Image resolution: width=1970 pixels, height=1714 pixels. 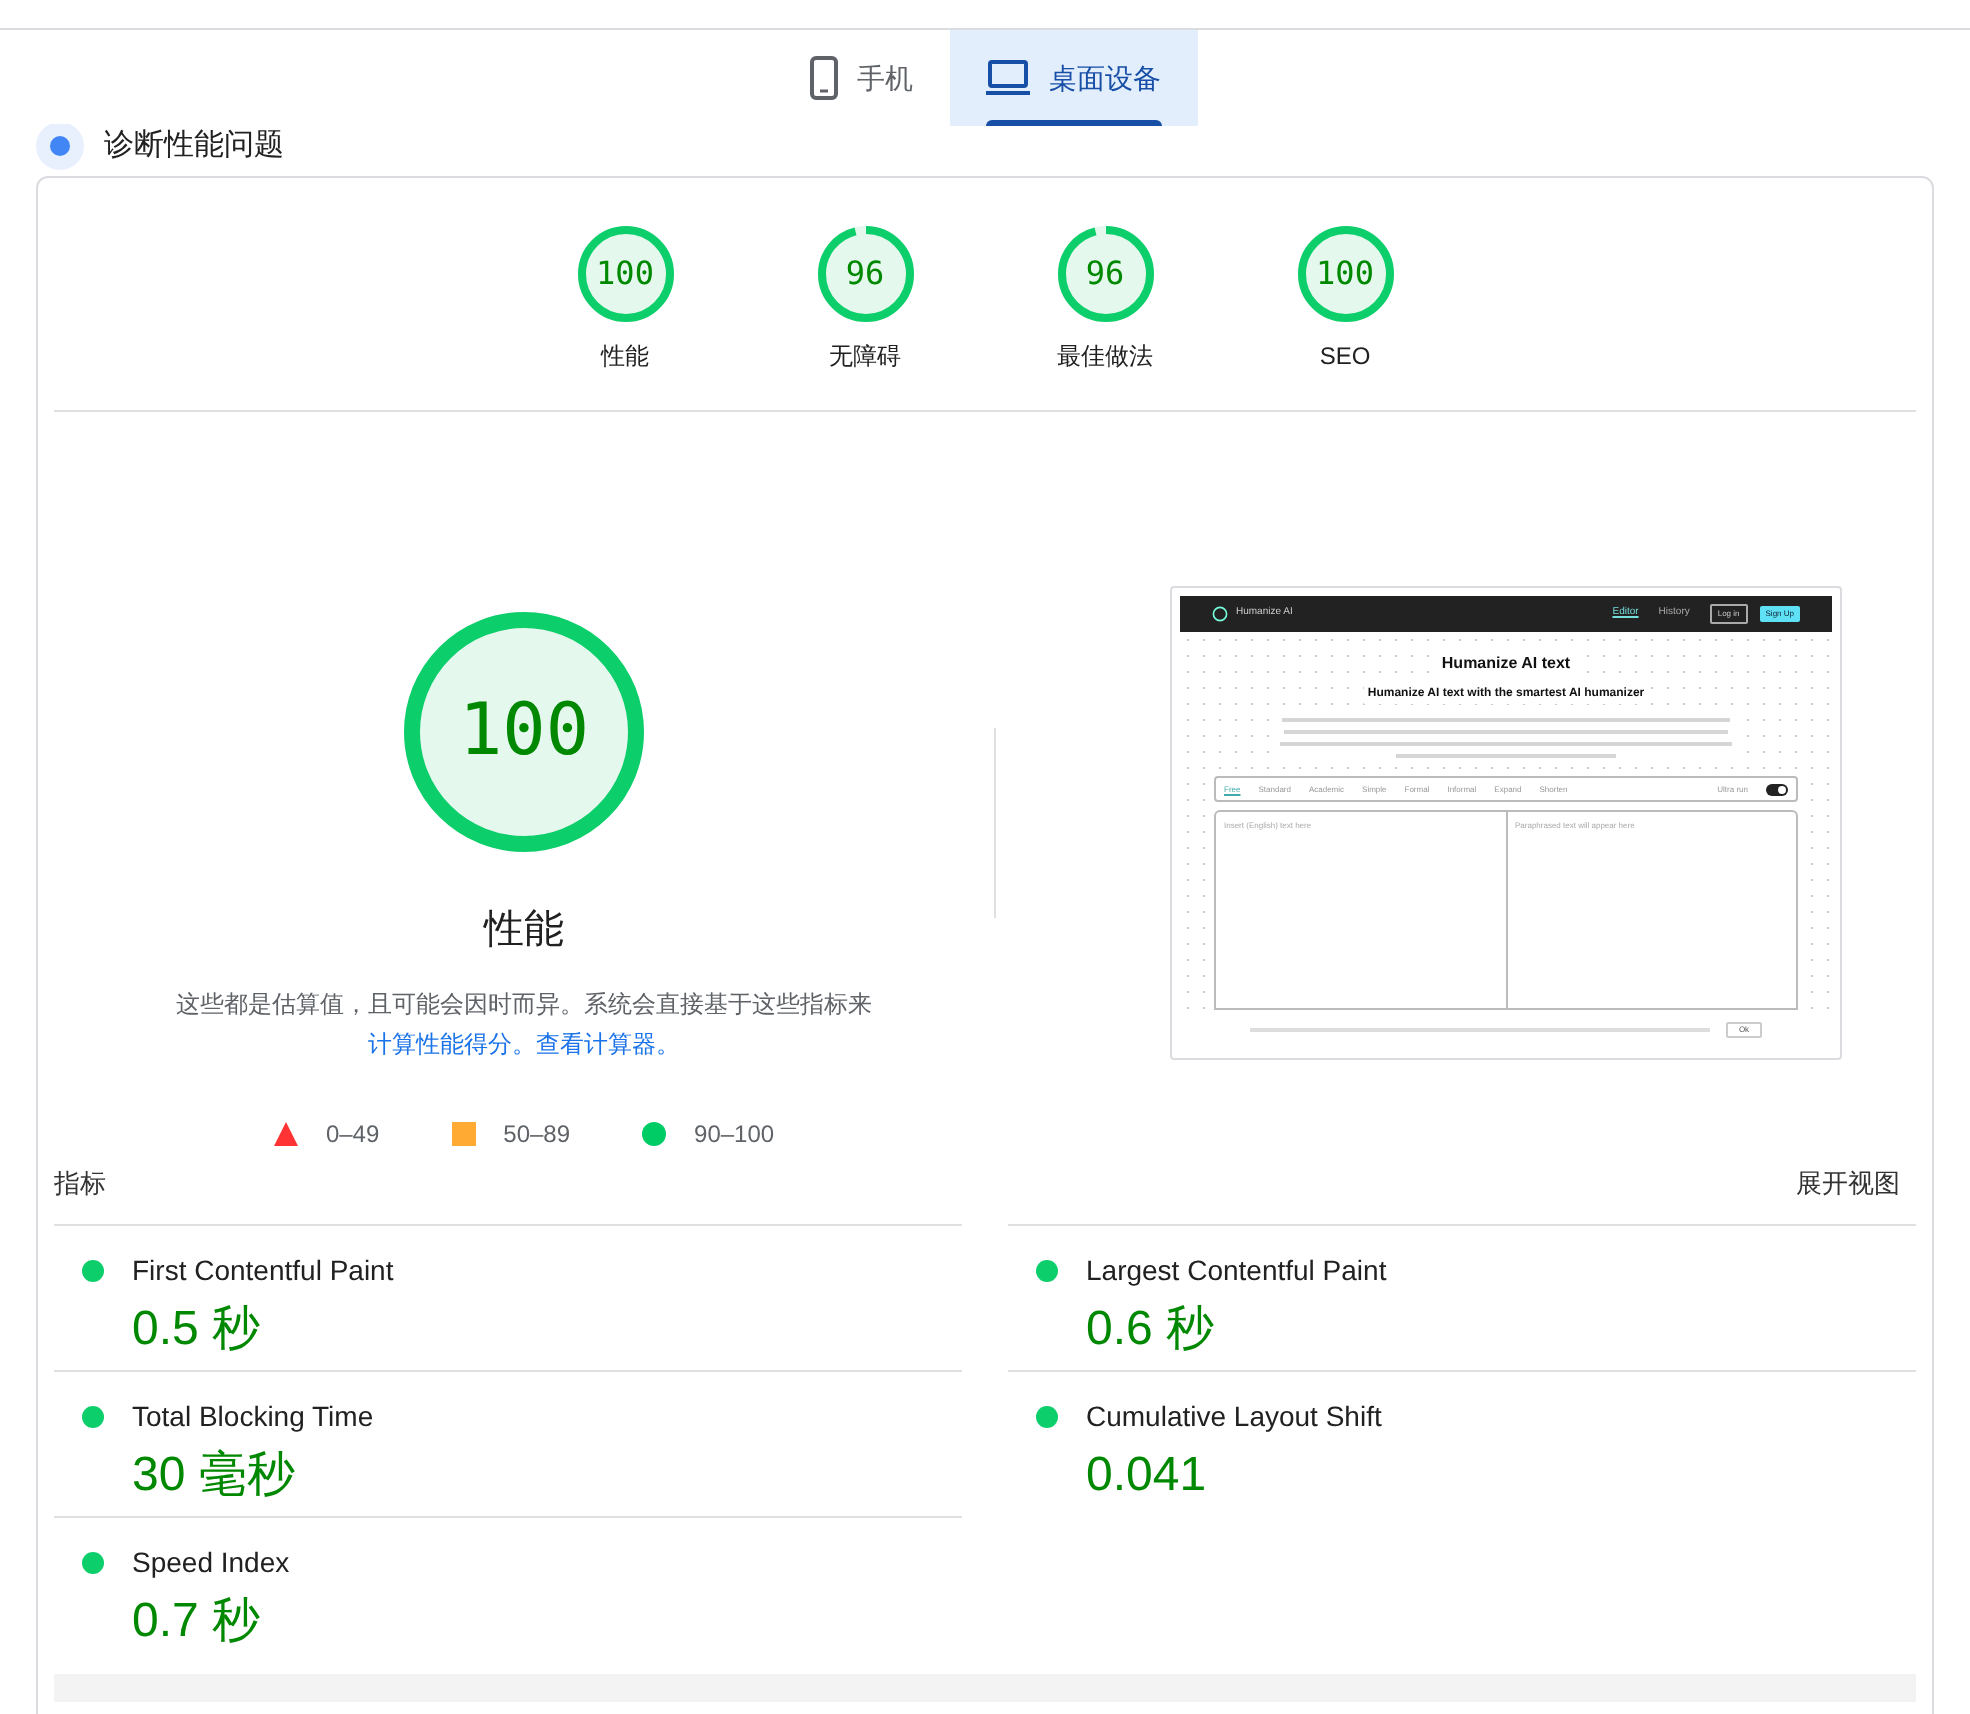 I want to click on toggle-switch, so click(x=1777, y=789).